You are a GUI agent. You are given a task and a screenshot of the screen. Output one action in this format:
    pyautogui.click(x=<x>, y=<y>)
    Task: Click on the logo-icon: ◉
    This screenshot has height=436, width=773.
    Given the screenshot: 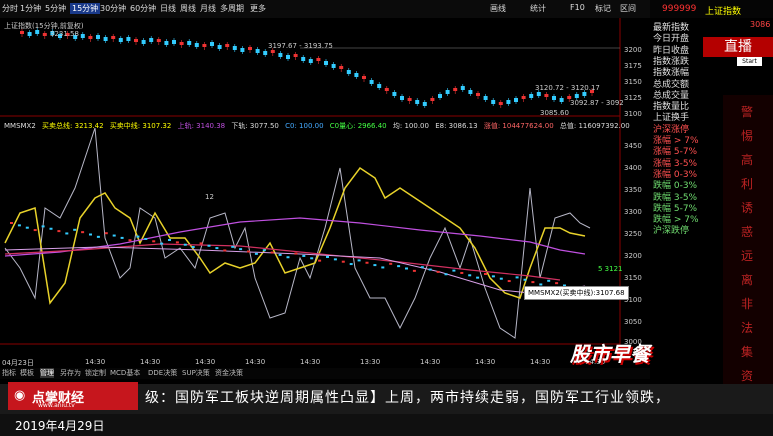 What is the action you would take?
    pyautogui.click(x=20, y=395)
    